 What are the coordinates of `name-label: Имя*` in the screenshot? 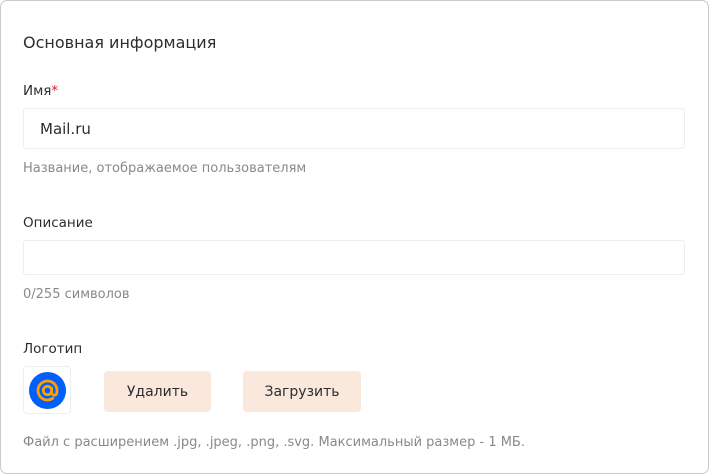 It's located at (40, 91).